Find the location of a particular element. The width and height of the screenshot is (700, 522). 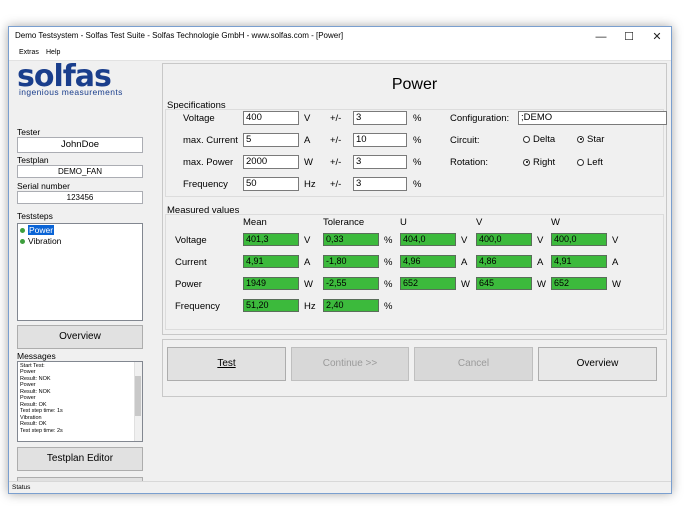

overview-sidebar-button: Overview is located at coordinates (80, 337).